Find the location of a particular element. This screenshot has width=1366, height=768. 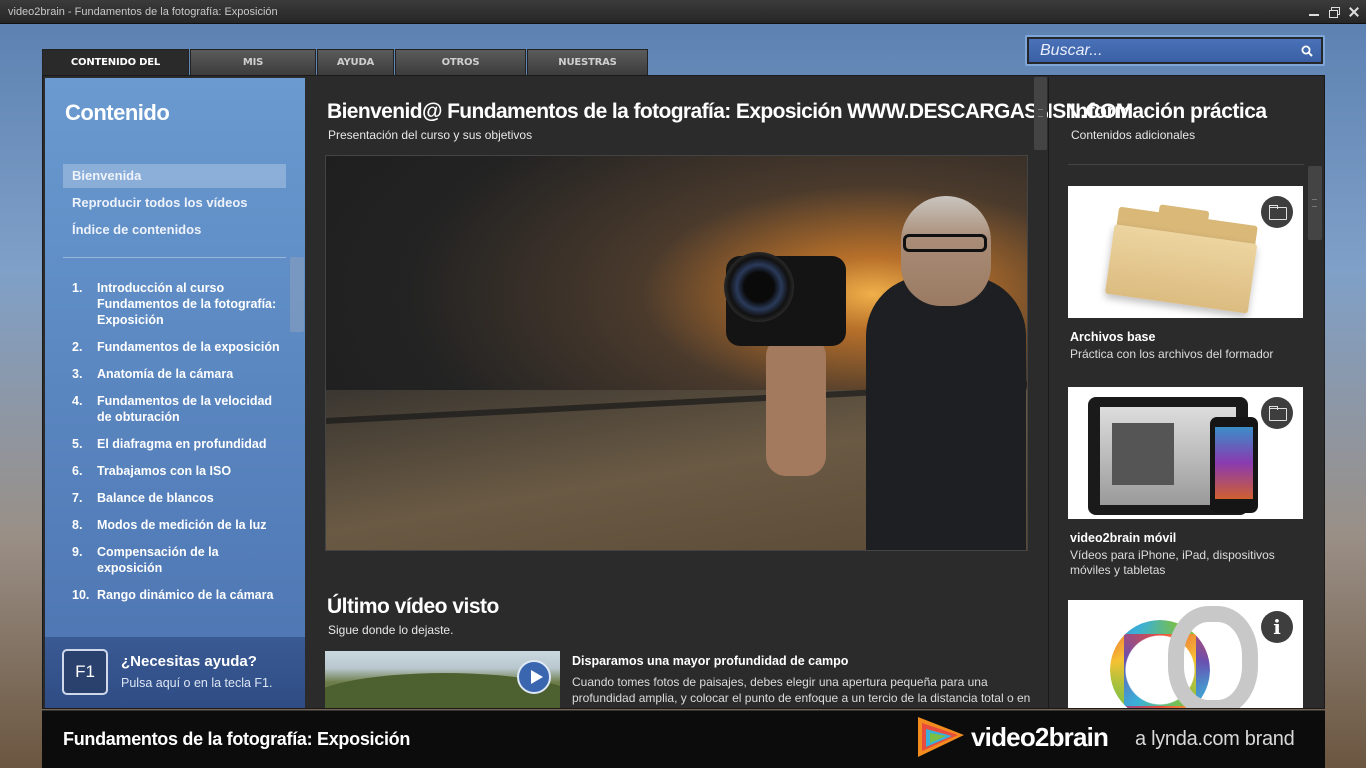

tab-ayuda: AYUDA is located at coordinates (355, 62).